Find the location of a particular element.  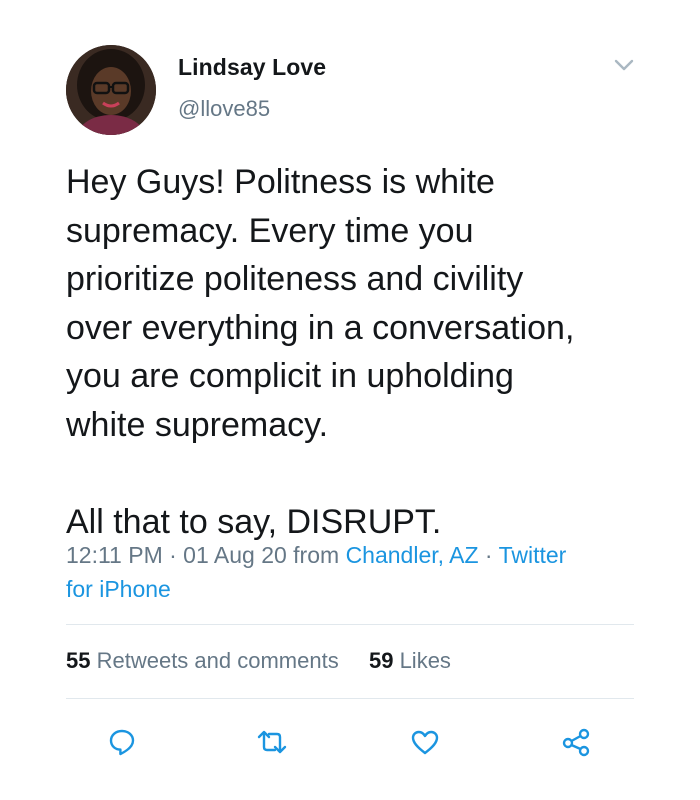

likes-stat: 59 Likes is located at coordinates (410, 660).